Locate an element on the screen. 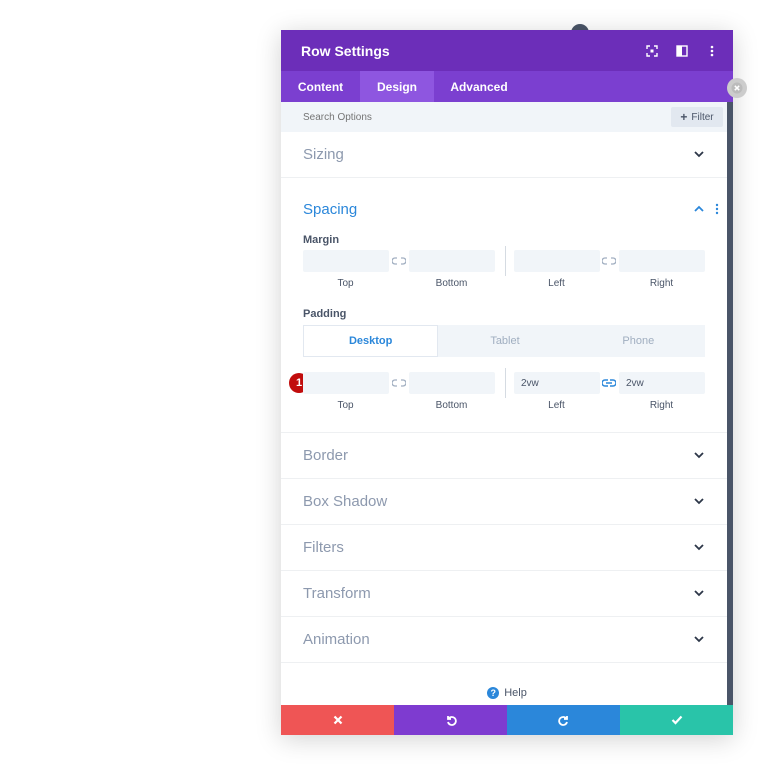  tab-phone: Phone is located at coordinates (638, 341).